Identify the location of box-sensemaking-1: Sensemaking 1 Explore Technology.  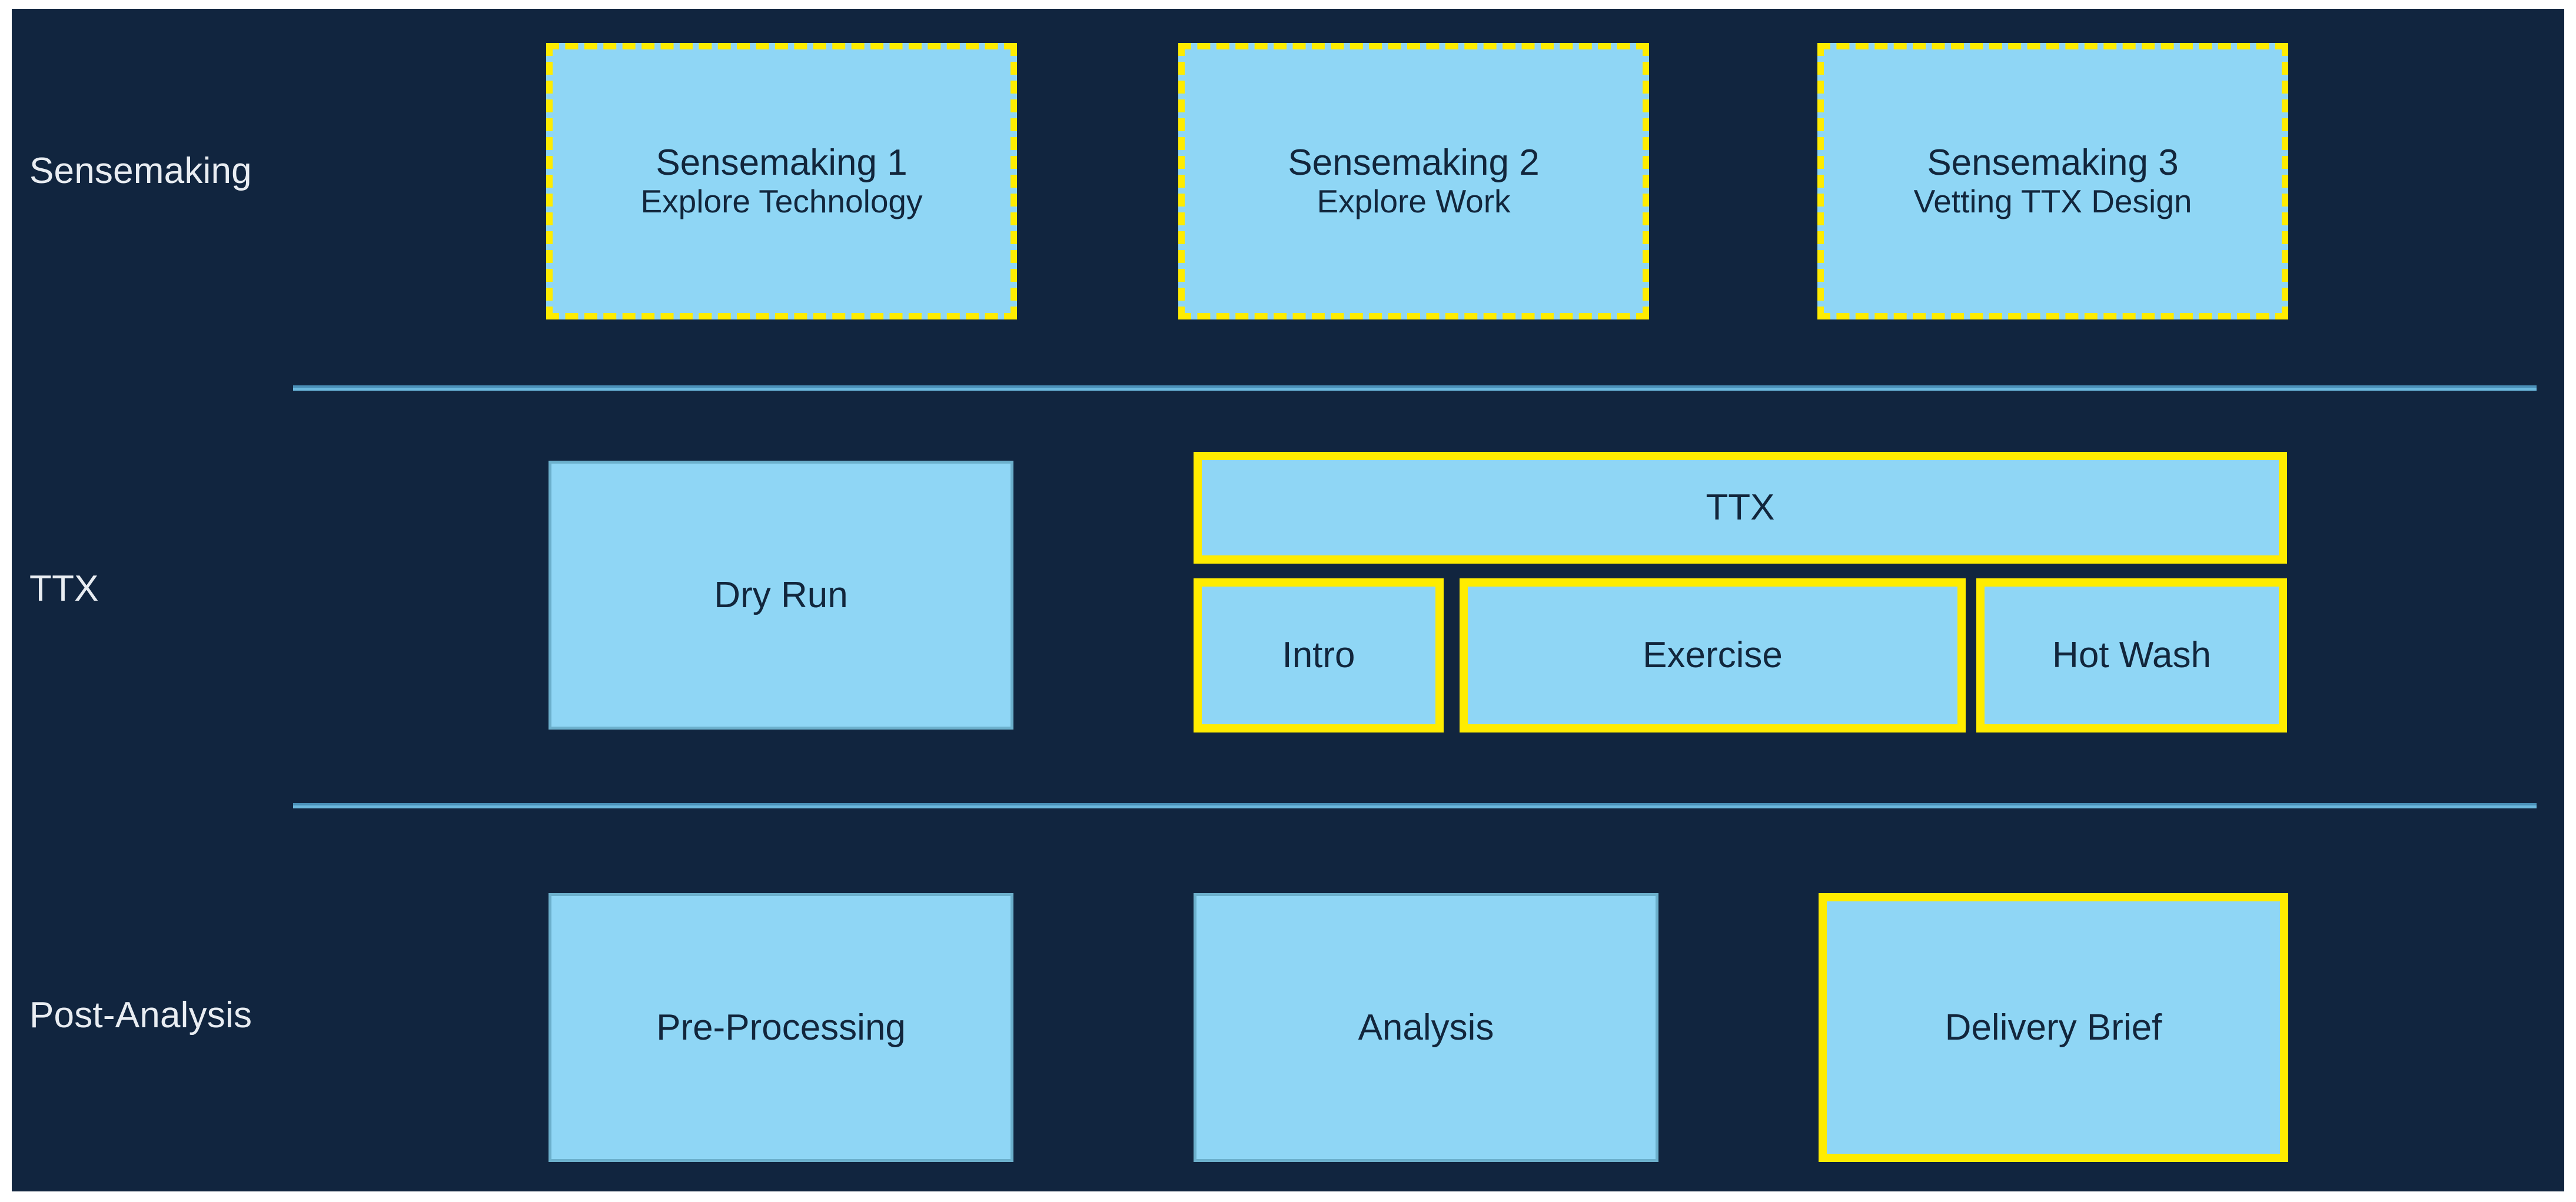
(781, 181).